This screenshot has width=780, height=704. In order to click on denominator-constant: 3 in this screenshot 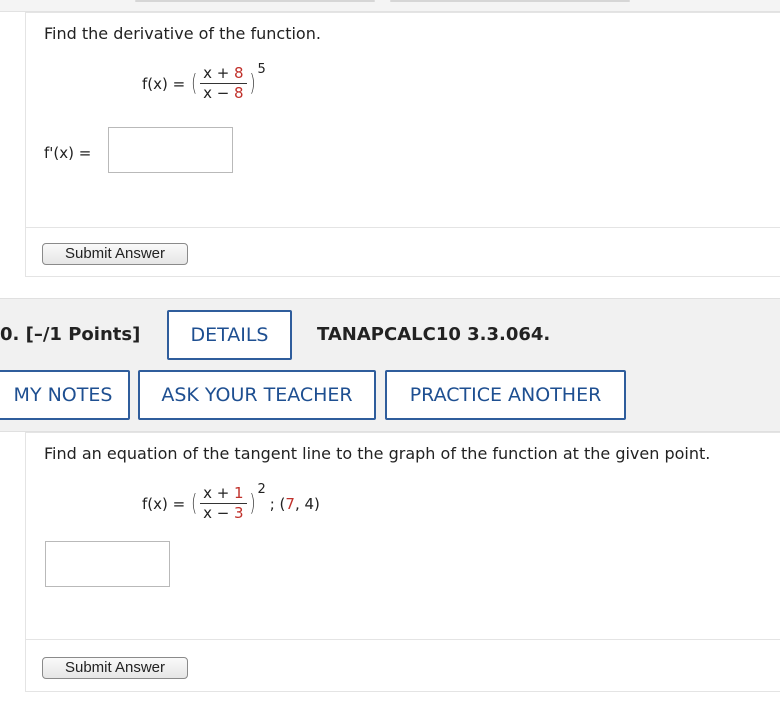, I will do `click(239, 513)`.